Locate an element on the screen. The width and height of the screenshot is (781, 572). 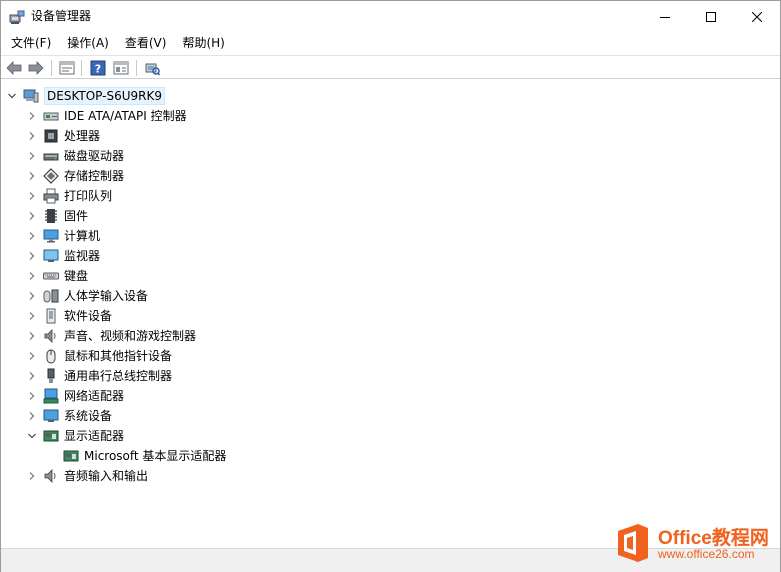
tree-category-monitor: 监视器 is located at coordinates (63, 256).